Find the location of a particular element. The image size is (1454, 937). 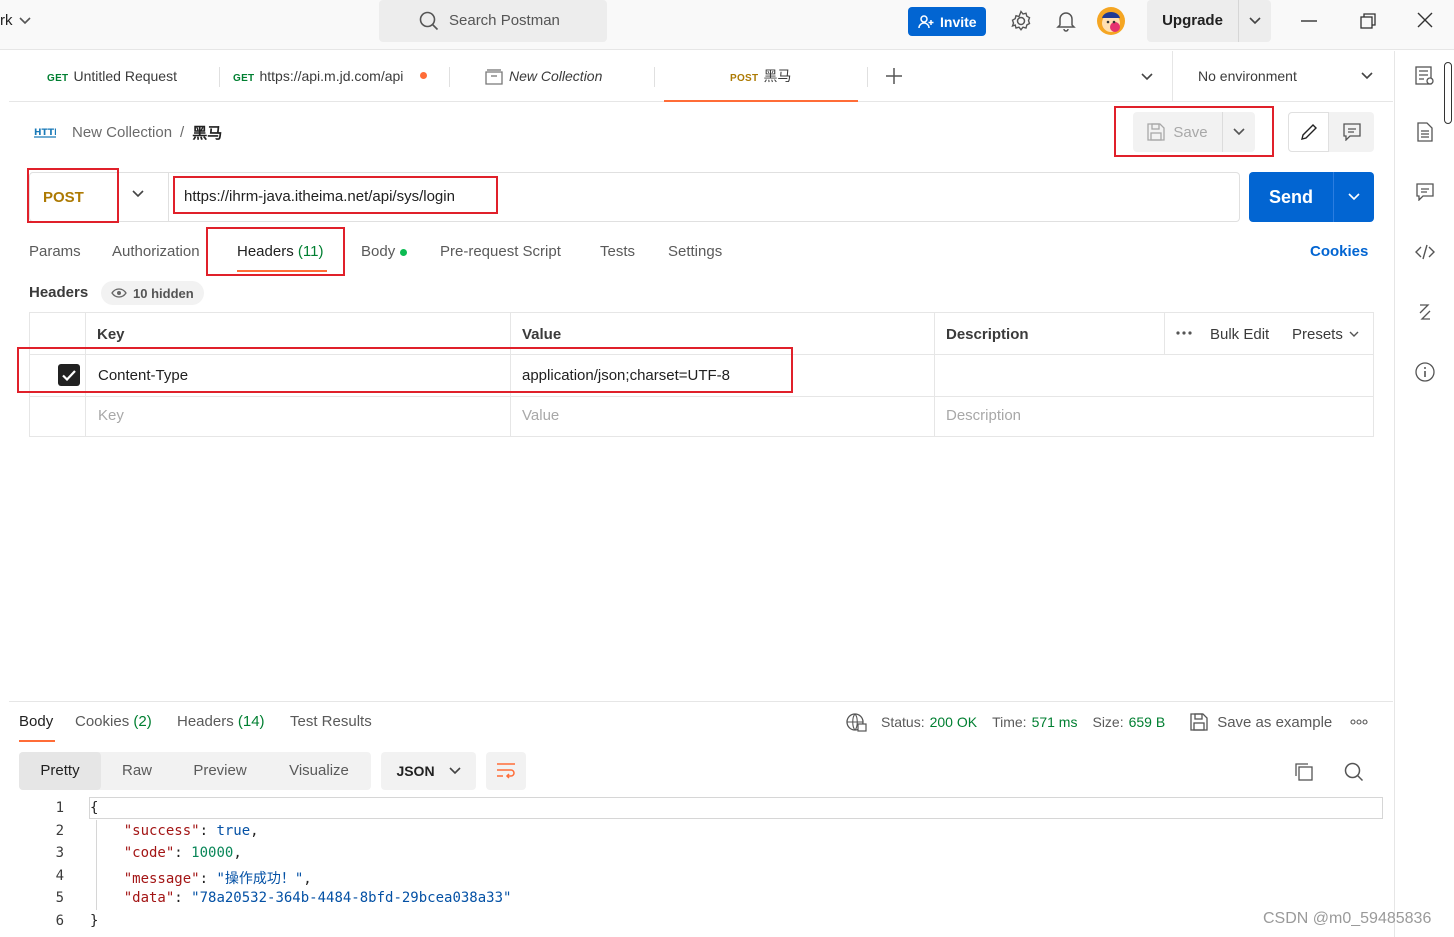

presets-dropdown: Presets is located at coordinates (1325, 334).